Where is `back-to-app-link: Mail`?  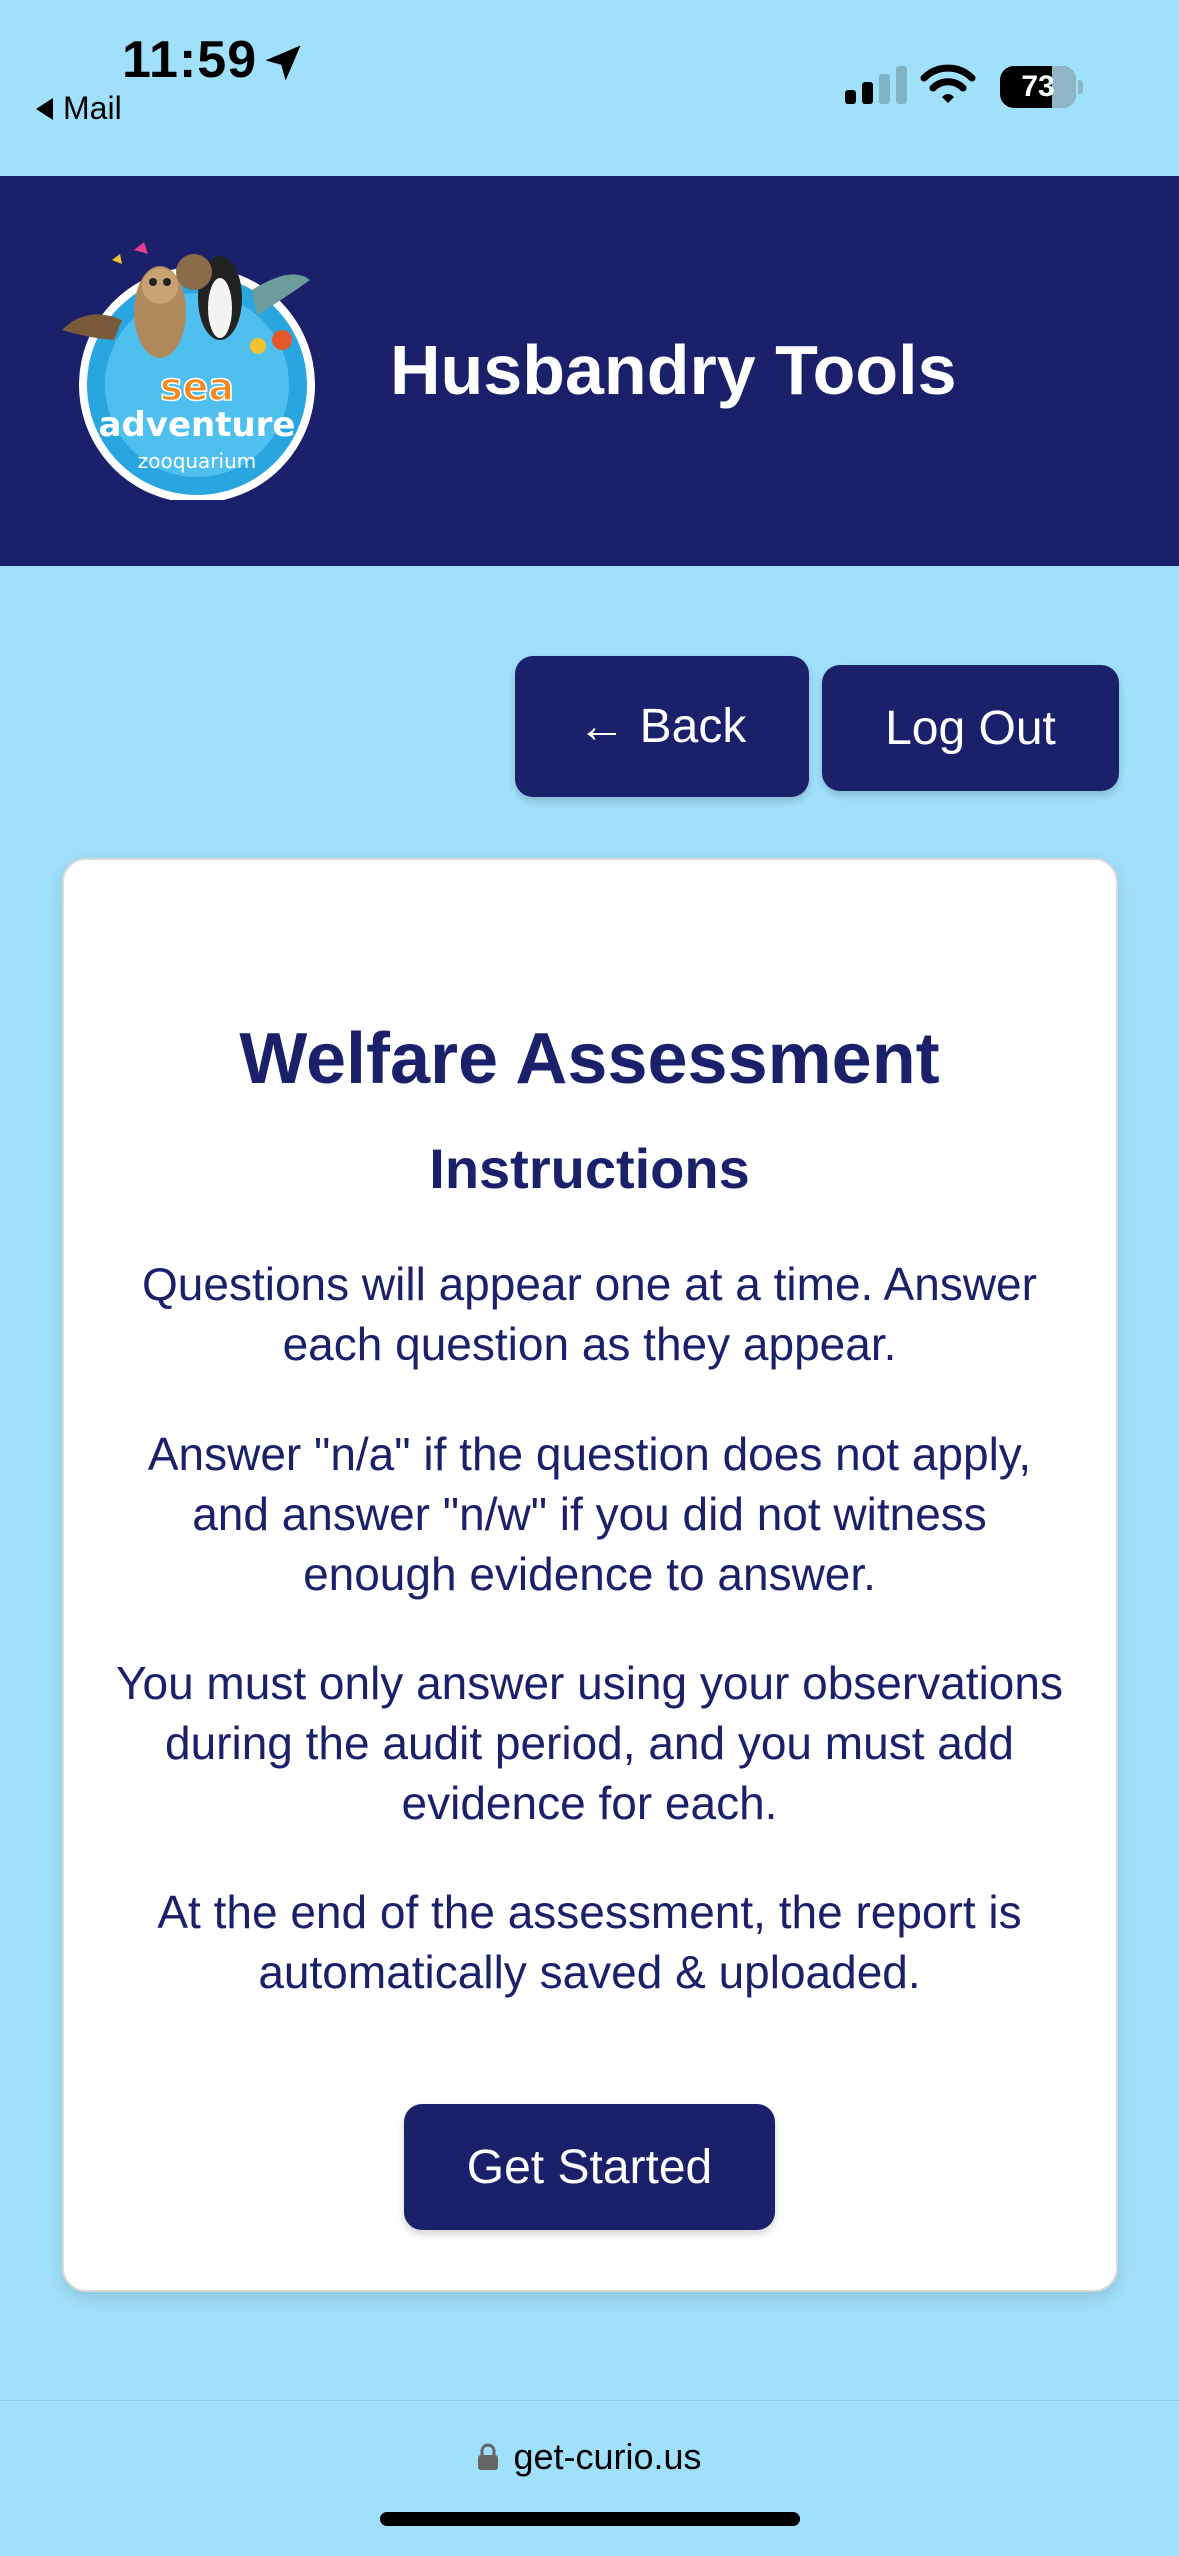 back-to-app-link: Mail is located at coordinates (79, 108).